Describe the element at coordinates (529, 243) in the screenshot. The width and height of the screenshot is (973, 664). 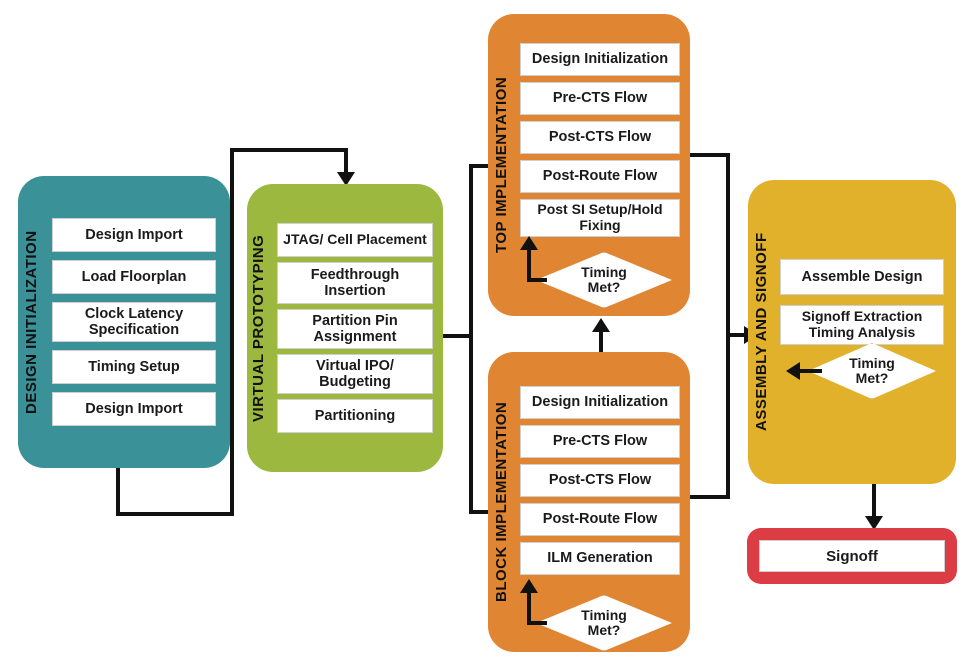
I see `arrowhead-top-feedback` at that location.